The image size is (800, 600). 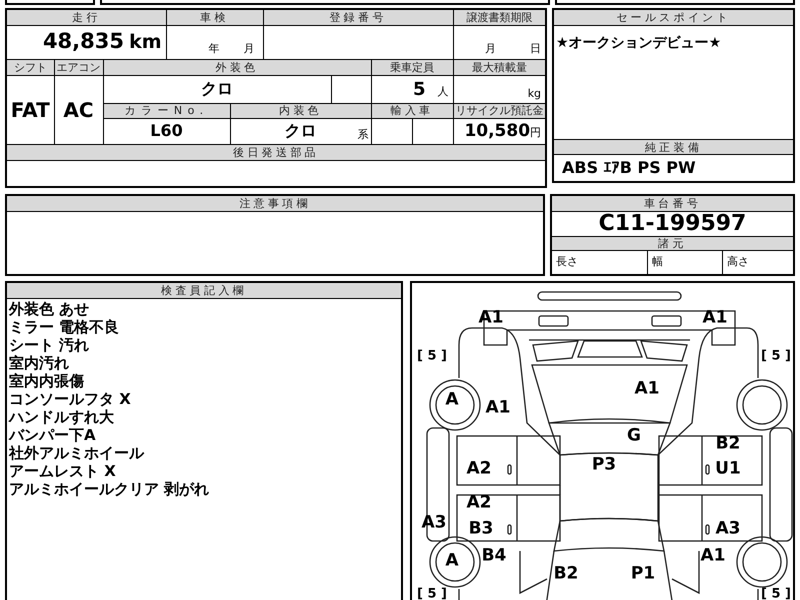 What do you see at coordinates (672, 204) in the screenshot?
I see `section-header: 車台番号` at bounding box center [672, 204].